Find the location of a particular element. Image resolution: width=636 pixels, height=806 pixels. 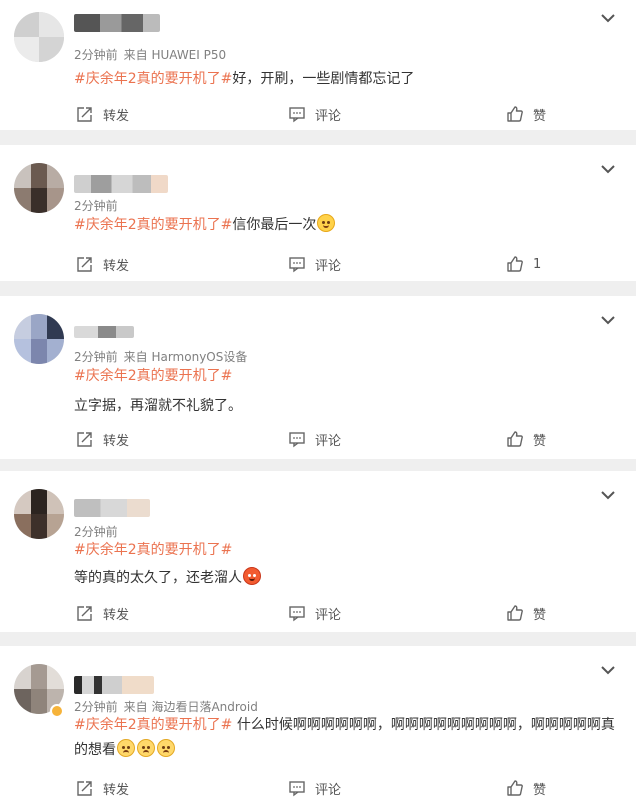

post-text: #庆余年2真的要开机了#信你最后一次 is located at coordinates (345, 225).